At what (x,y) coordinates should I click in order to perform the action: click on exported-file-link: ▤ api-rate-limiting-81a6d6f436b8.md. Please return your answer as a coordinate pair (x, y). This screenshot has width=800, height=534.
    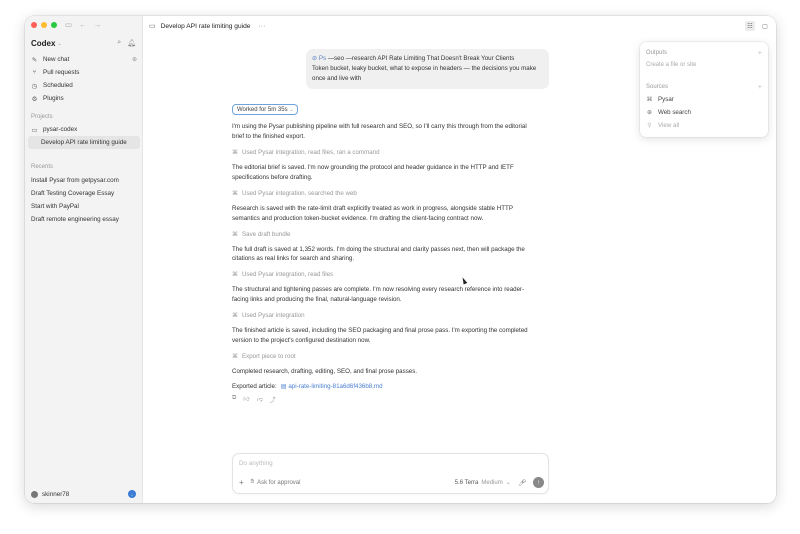
    Looking at the image, I should click on (332, 386).